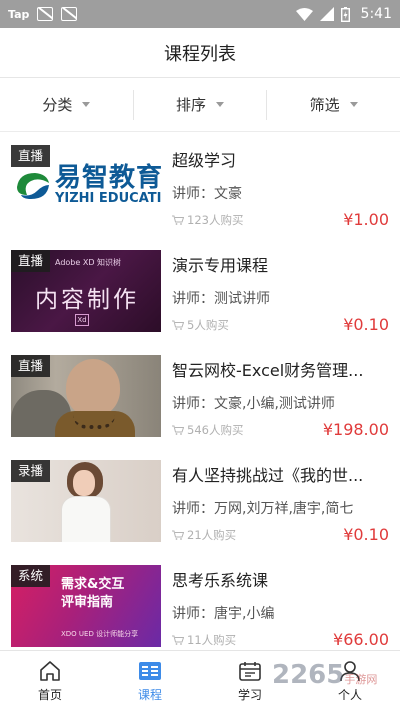 The height and width of the screenshot is (711, 400). What do you see at coordinates (250, 671) in the screenshot?
I see `calendar-icon` at bounding box center [250, 671].